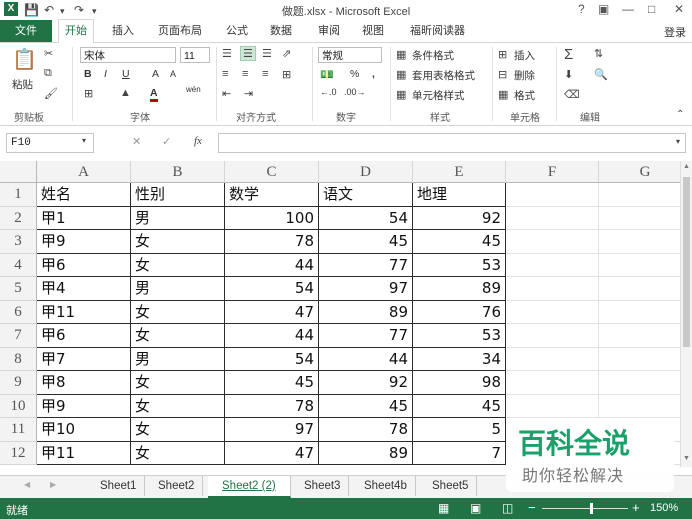 Image resolution: width=692 pixels, height=519 pixels. Describe the element at coordinates (366, 453) in the screenshot. I see `data-cell: 89` at that location.